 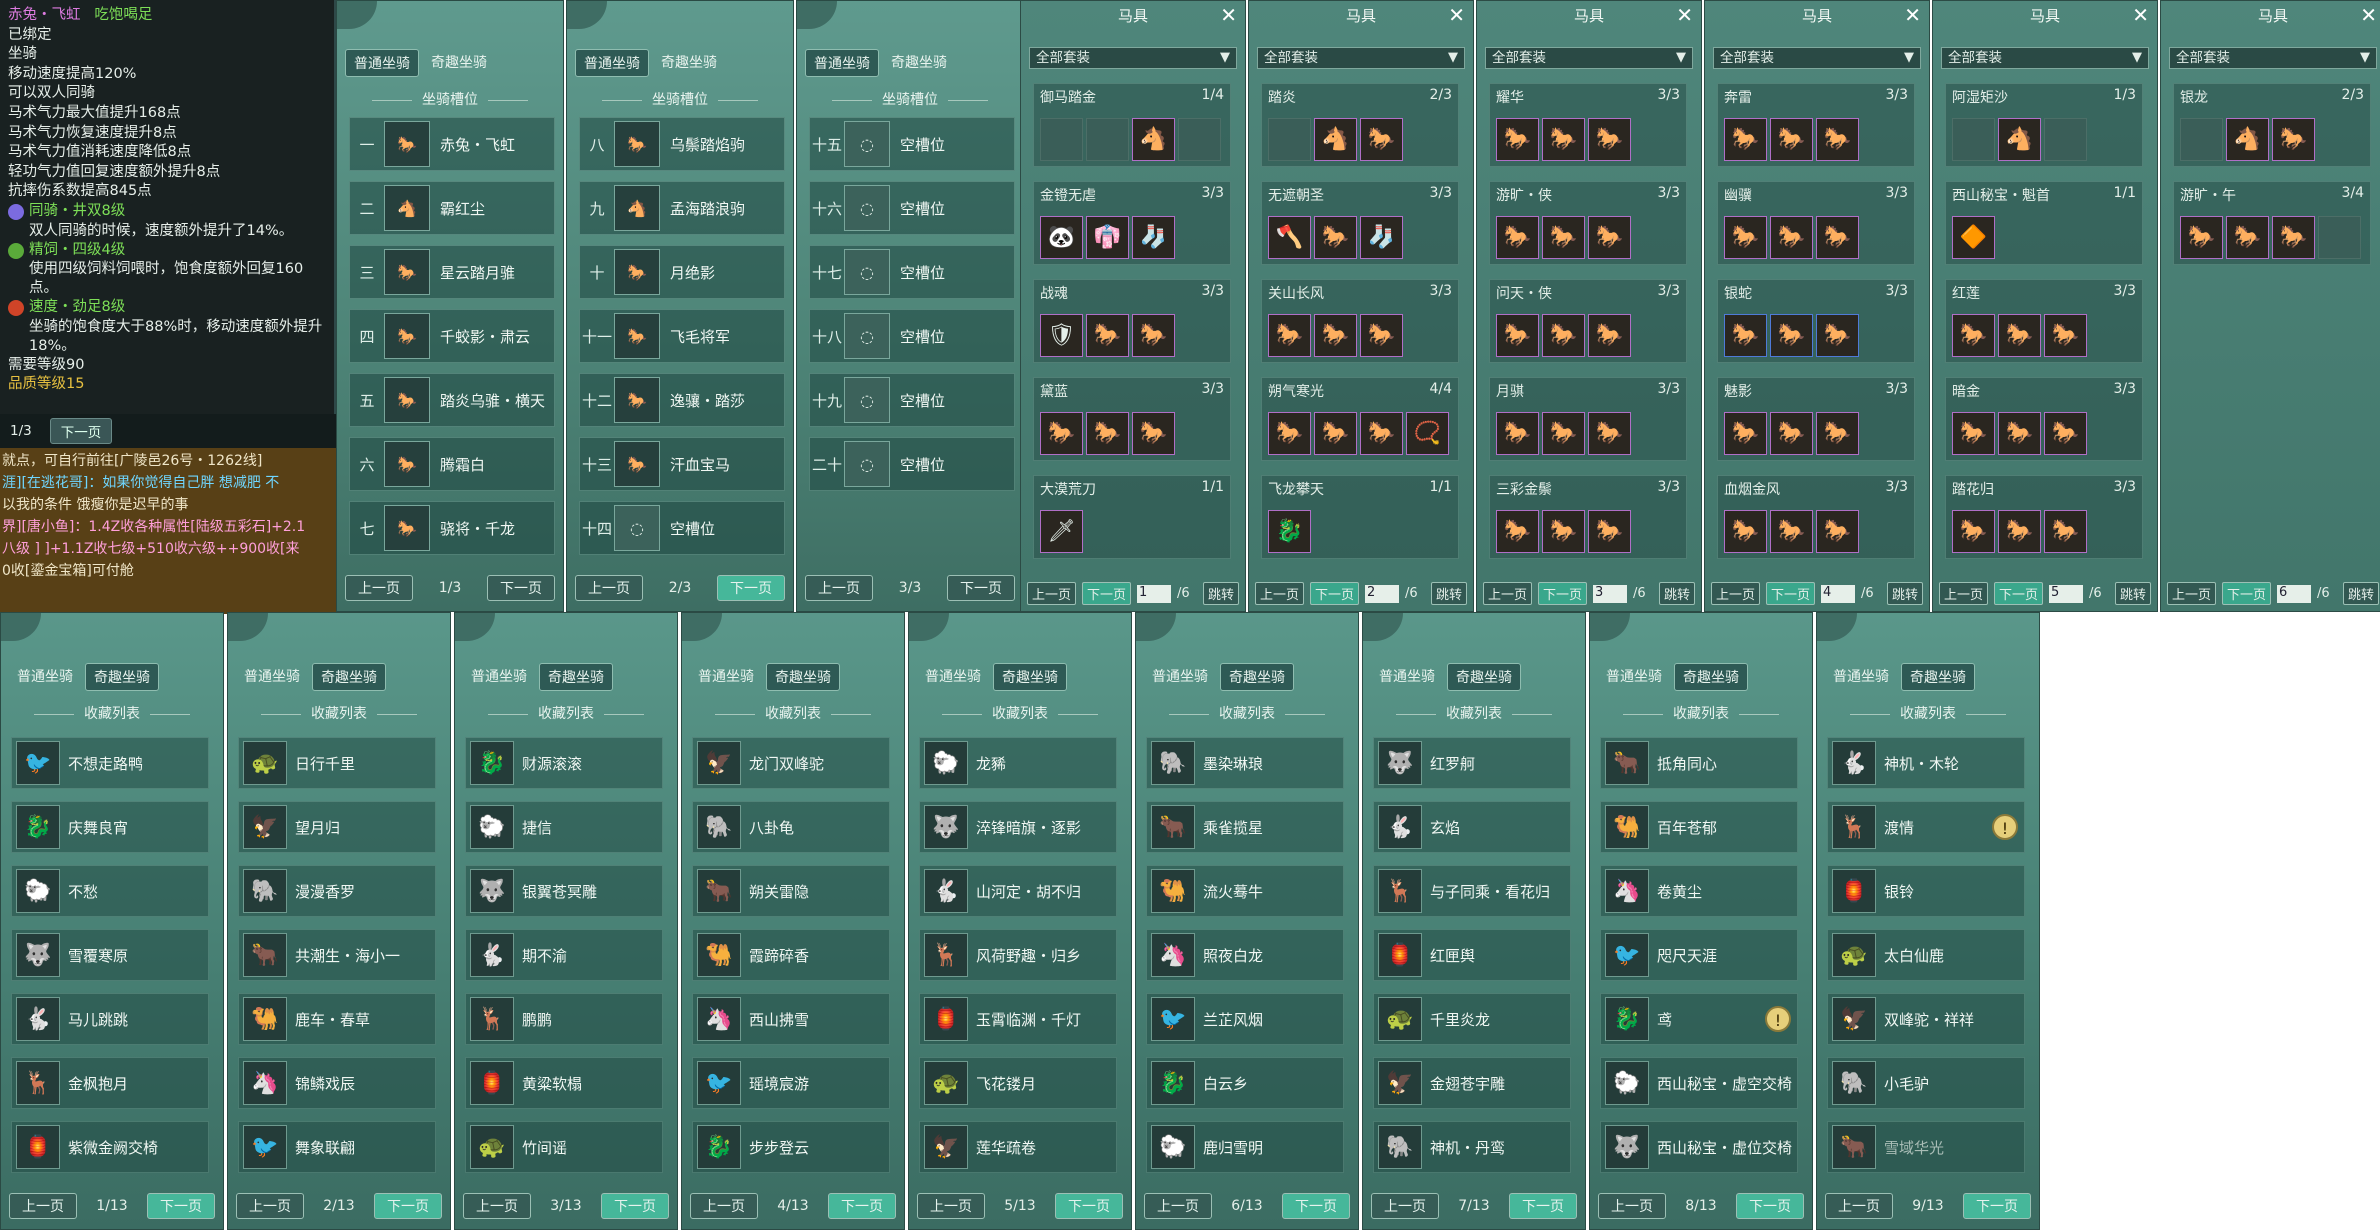 What do you see at coordinates (110, 1083) in the screenshot?
I see `collection-item: 🦌 金枫抱月` at bounding box center [110, 1083].